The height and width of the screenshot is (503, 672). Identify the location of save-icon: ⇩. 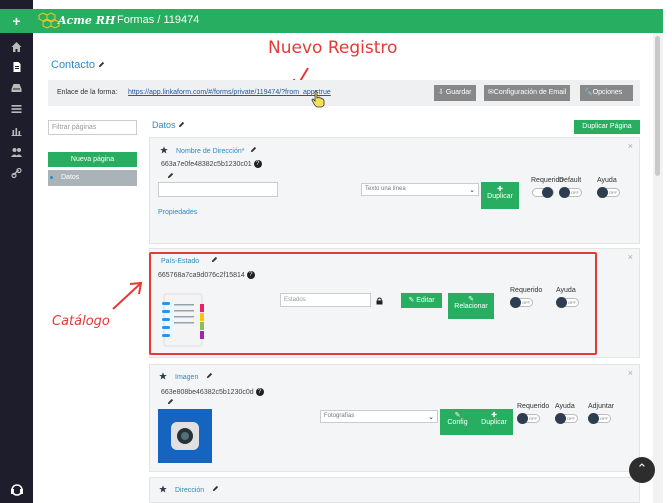
(441, 92).